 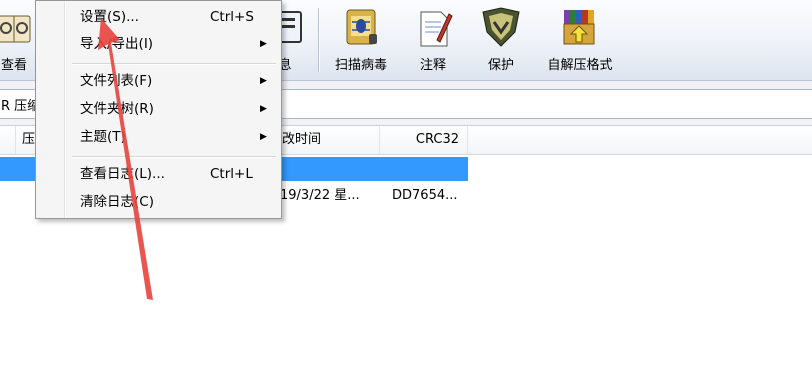 What do you see at coordinates (13, 65) in the screenshot?
I see `toolbar-view-label: 查看` at bounding box center [13, 65].